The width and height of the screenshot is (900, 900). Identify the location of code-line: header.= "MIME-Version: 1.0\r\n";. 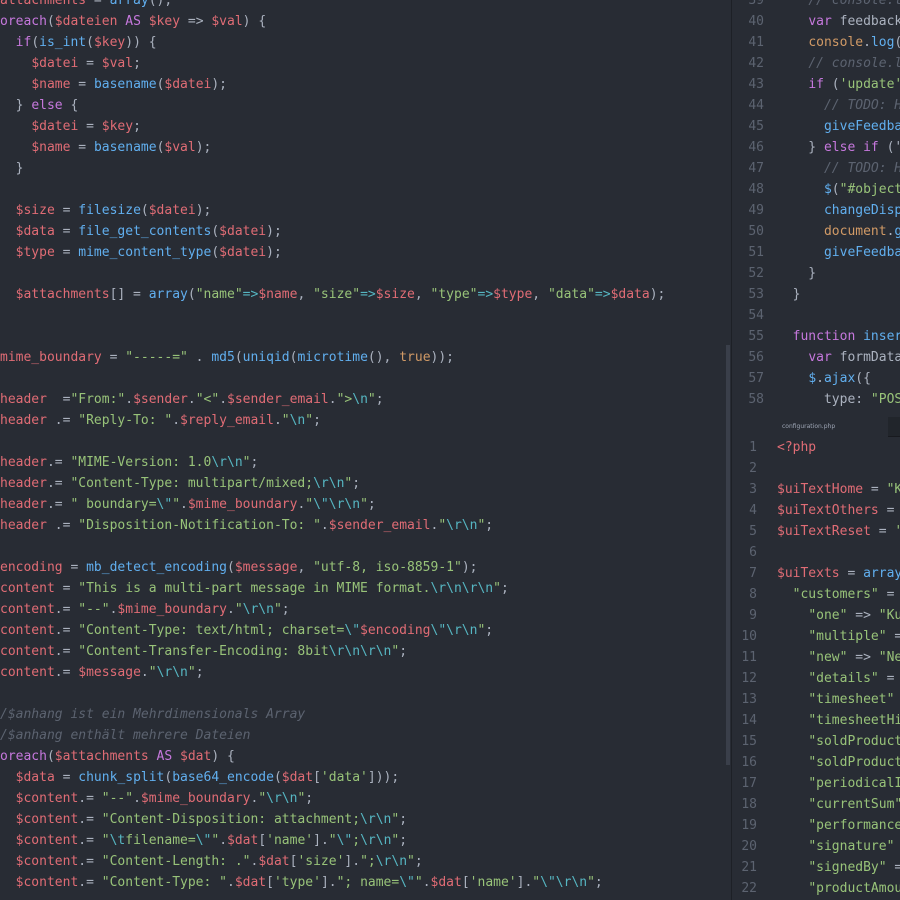
(129, 462).